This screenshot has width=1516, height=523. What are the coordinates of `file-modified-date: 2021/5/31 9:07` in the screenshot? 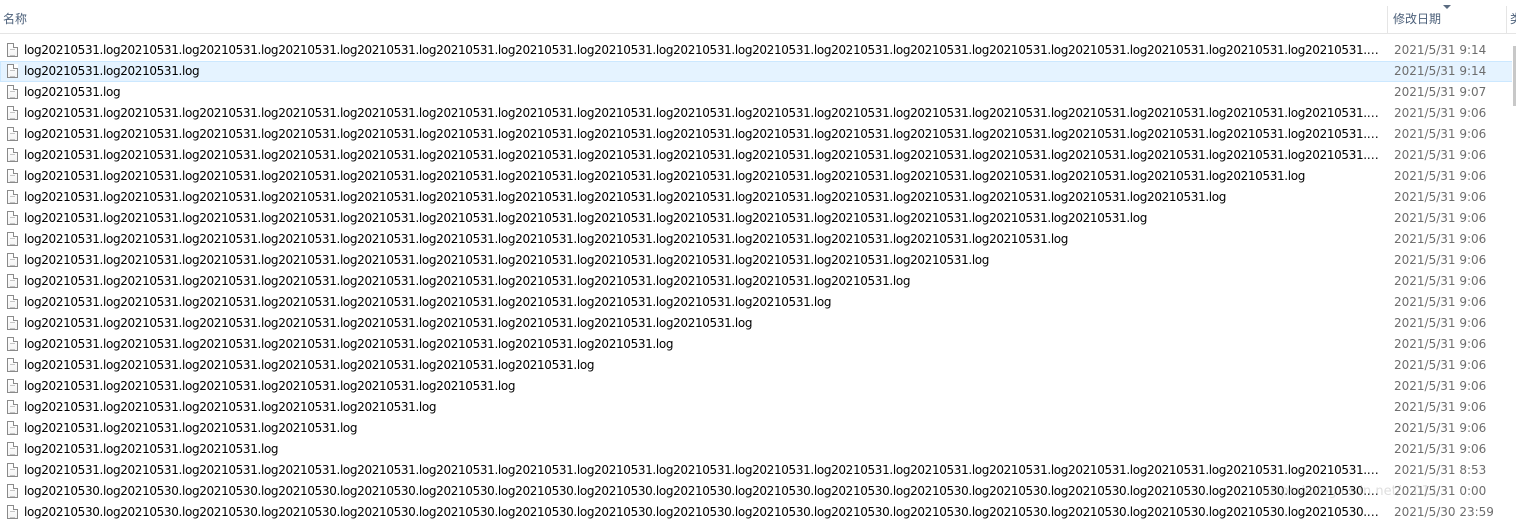 It's located at (1440, 92).